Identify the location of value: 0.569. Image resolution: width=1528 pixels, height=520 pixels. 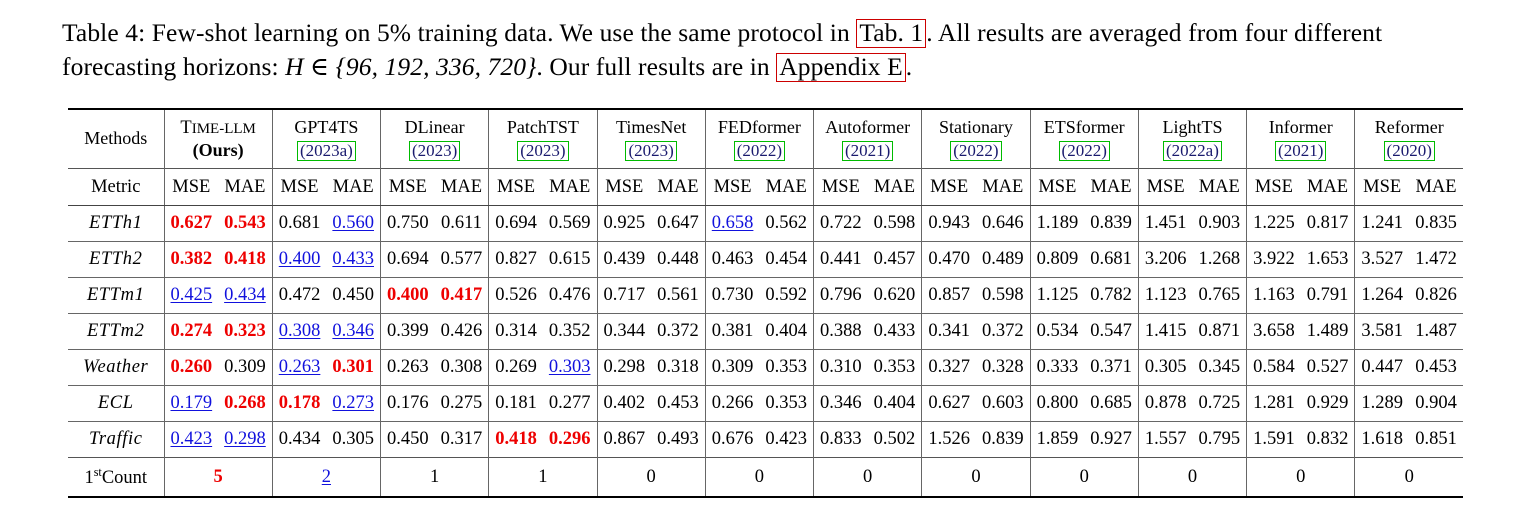
(569, 223).